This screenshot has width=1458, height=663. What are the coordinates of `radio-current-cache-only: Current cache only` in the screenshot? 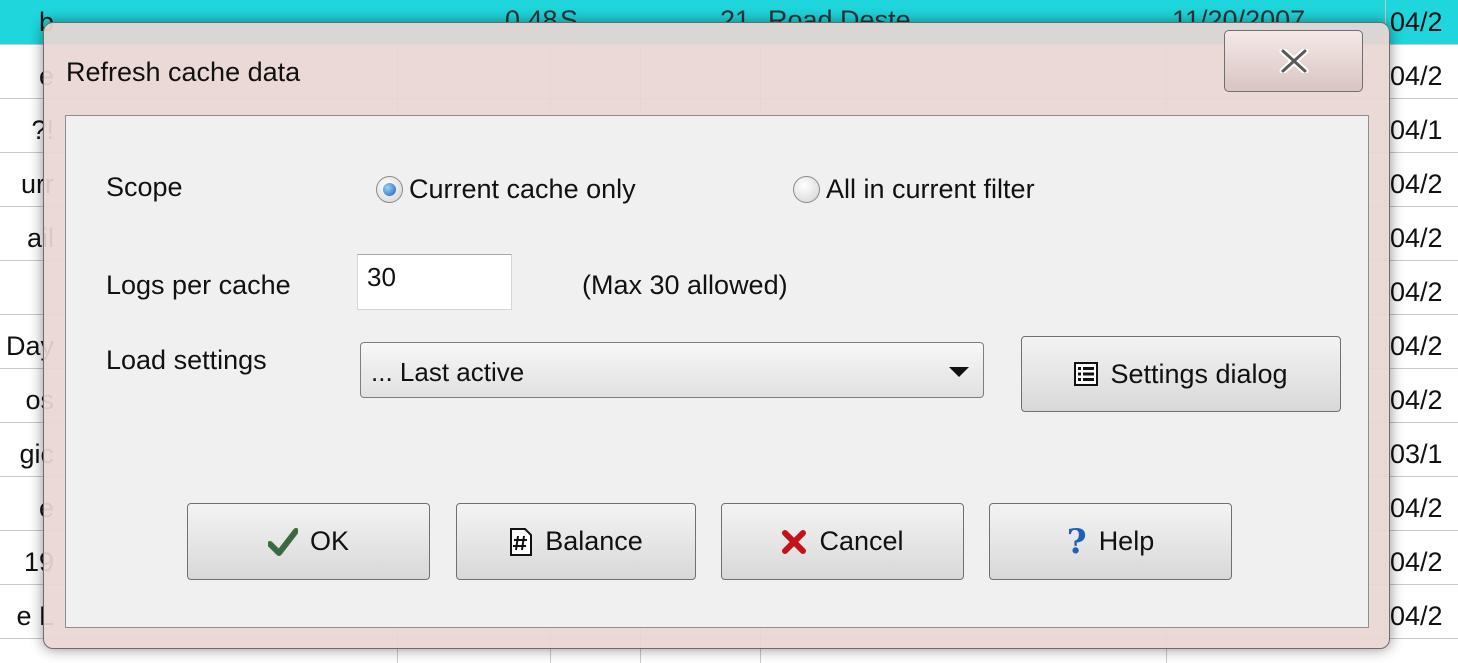 It's located at (506, 189).